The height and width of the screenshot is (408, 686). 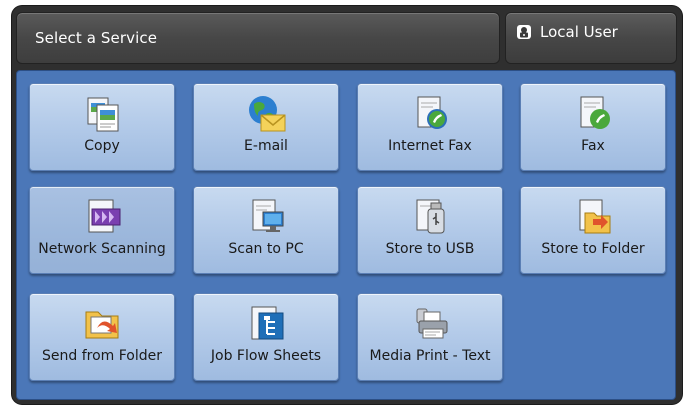 I want to click on service-label: Job Flow Sheets, so click(x=266, y=356).